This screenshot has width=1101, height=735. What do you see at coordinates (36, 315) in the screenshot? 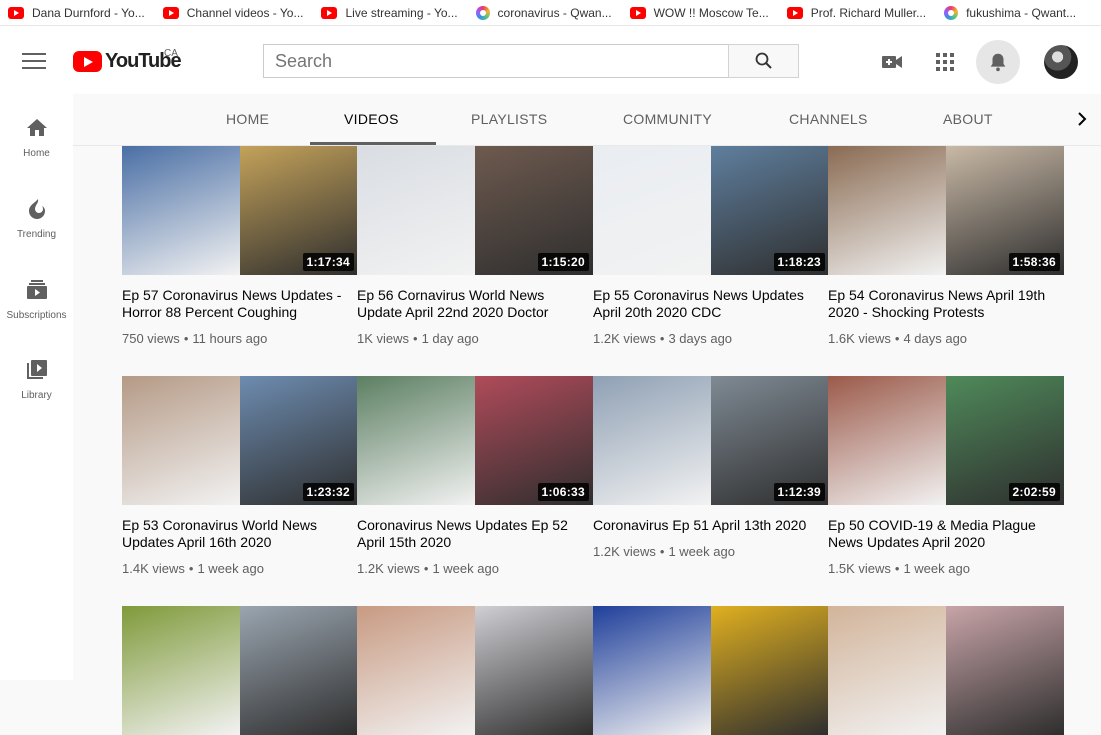
I see `guide-label: Subscriptions` at bounding box center [36, 315].